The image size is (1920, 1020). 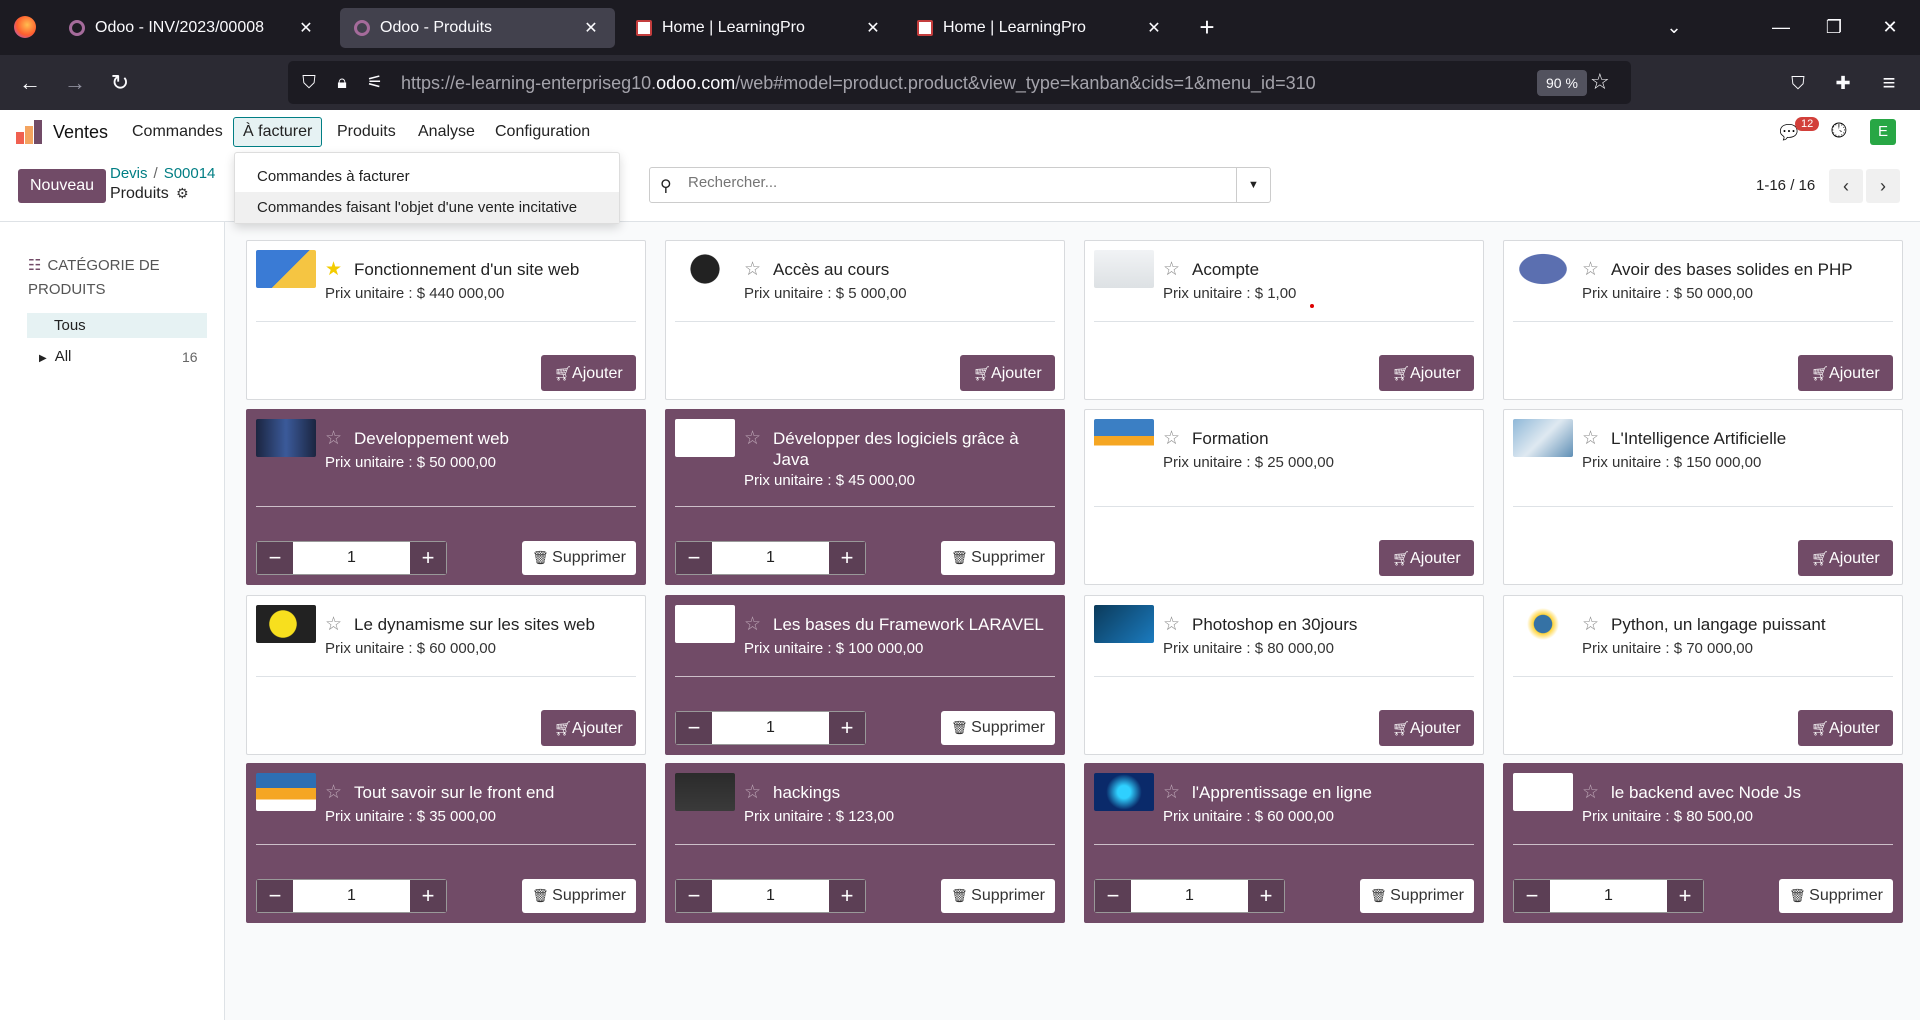 What do you see at coordinates (120, 83) in the screenshot?
I see `reload-icon: ↻` at bounding box center [120, 83].